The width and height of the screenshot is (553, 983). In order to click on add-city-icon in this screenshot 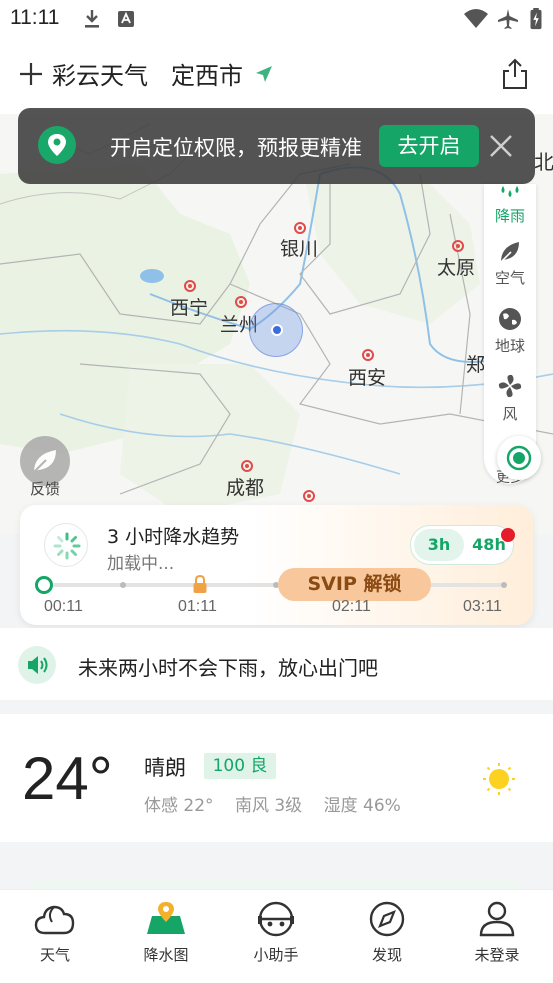, I will do `click(31, 74)`.